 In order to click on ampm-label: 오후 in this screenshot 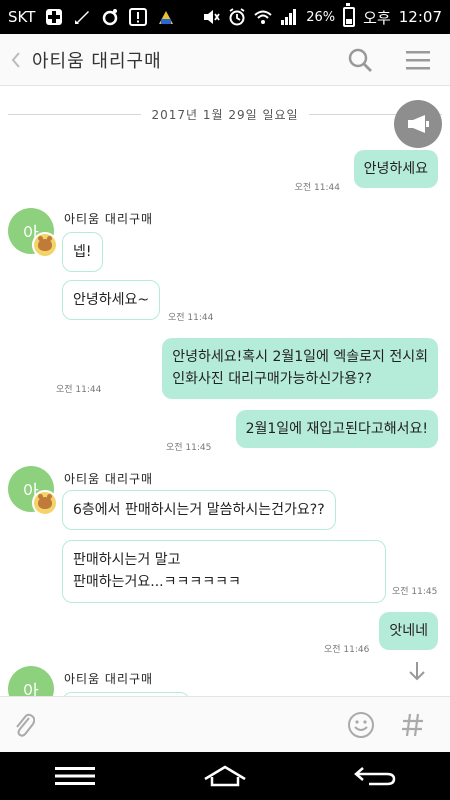, I will do `click(377, 17)`.